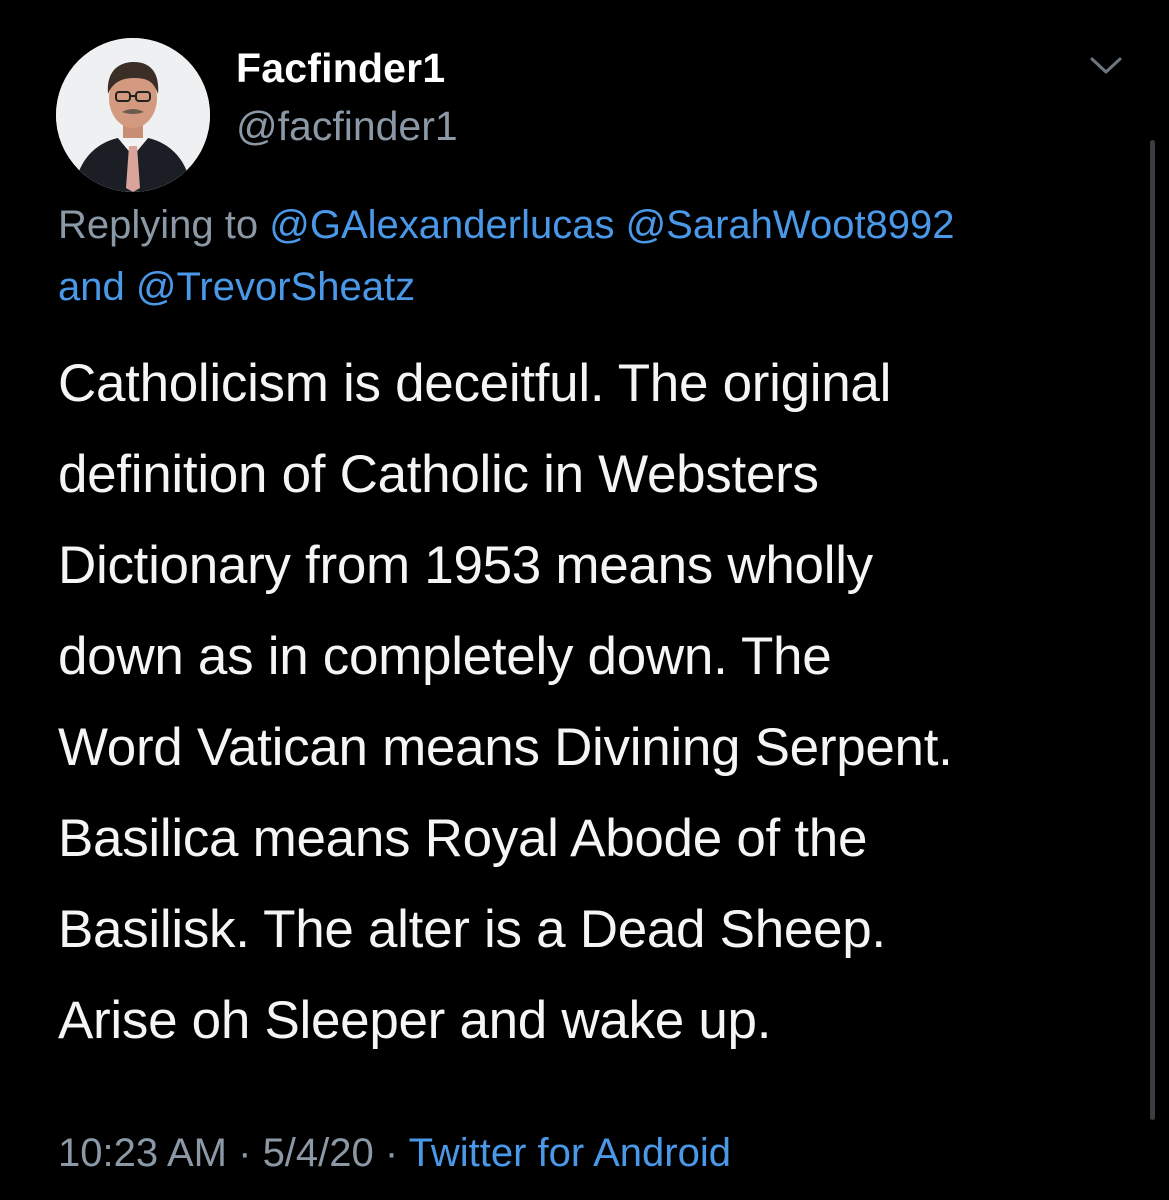 Image resolution: width=1169 pixels, height=1200 pixels. Describe the element at coordinates (1152, 630) in the screenshot. I see `scrollbar` at that location.